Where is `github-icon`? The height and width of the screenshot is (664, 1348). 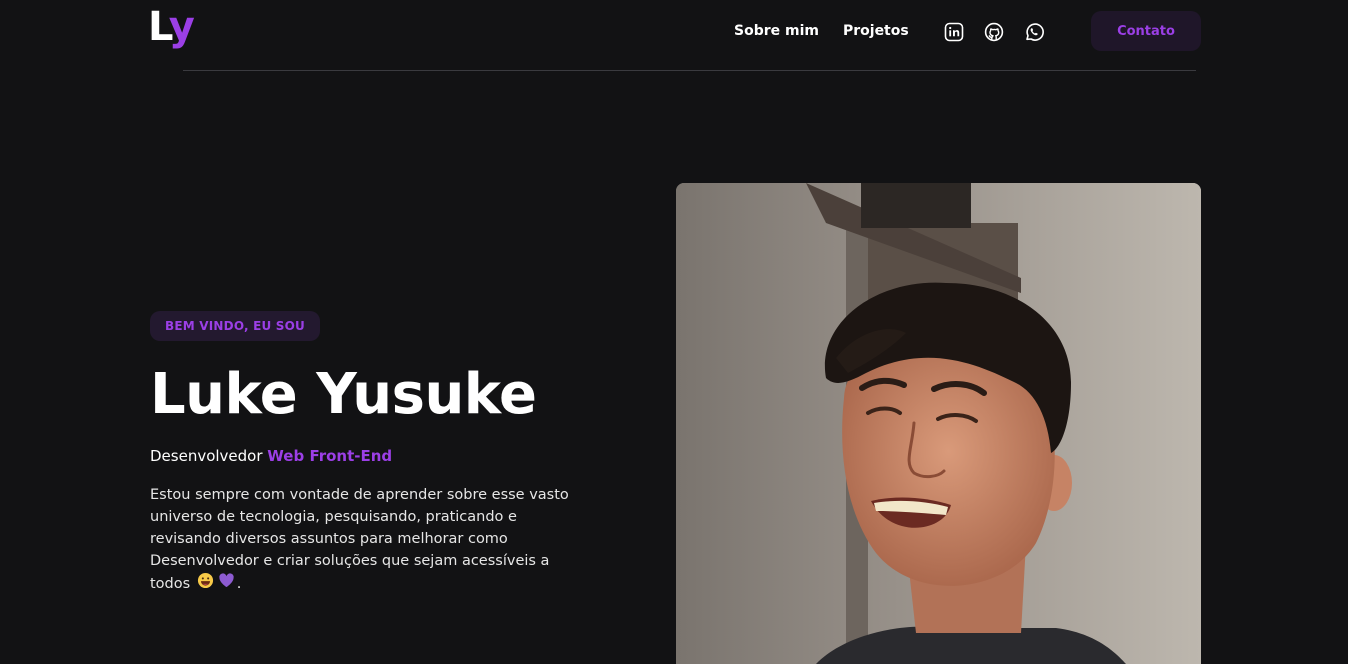
github-icon is located at coordinates (994, 32).